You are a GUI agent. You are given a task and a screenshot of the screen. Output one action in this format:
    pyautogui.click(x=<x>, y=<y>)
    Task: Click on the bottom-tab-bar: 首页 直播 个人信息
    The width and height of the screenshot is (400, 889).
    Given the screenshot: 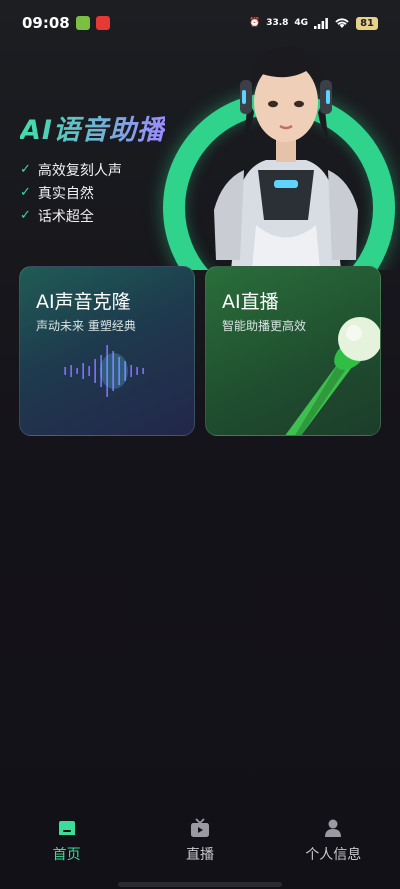 What is the action you would take?
    pyautogui.click(x=200, y=838)
    